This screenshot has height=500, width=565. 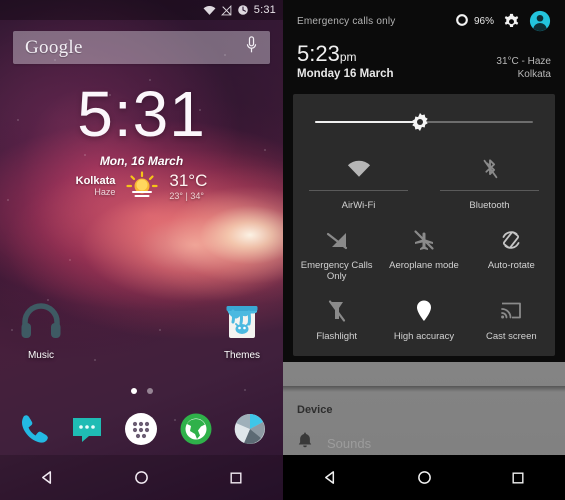 What do you see at coordinates (243, 10) in the screenshot?
I see `alarm-icon` at bounding box center [243, 10].